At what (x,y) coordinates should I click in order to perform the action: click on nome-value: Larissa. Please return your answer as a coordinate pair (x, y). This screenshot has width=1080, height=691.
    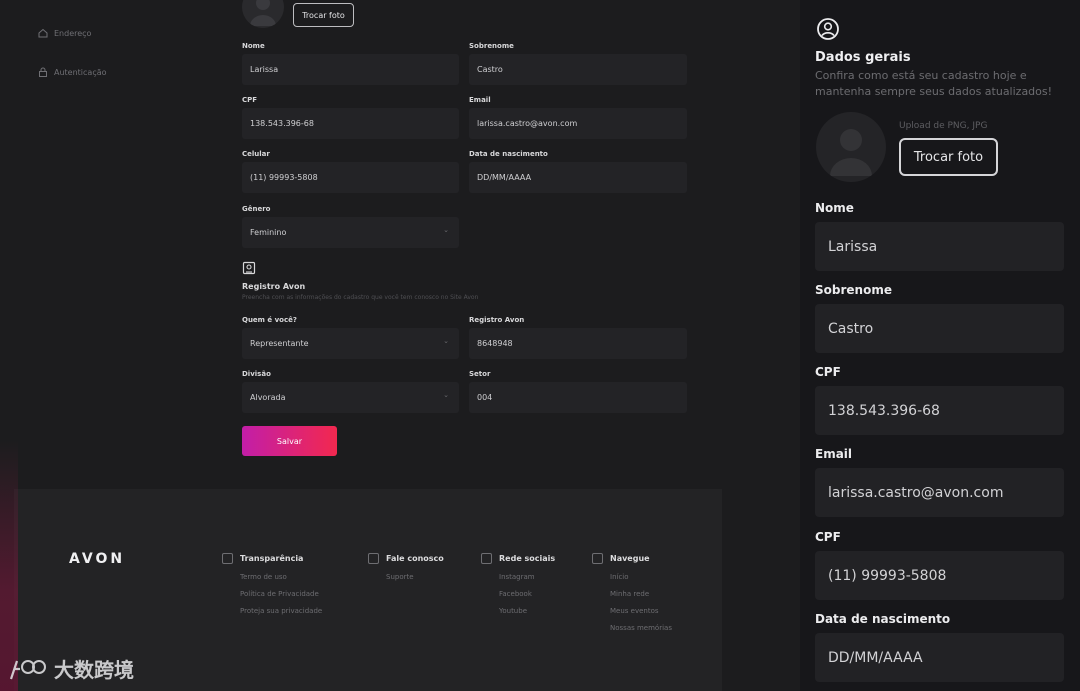
    Looking at the image, I should click on (264, 69).